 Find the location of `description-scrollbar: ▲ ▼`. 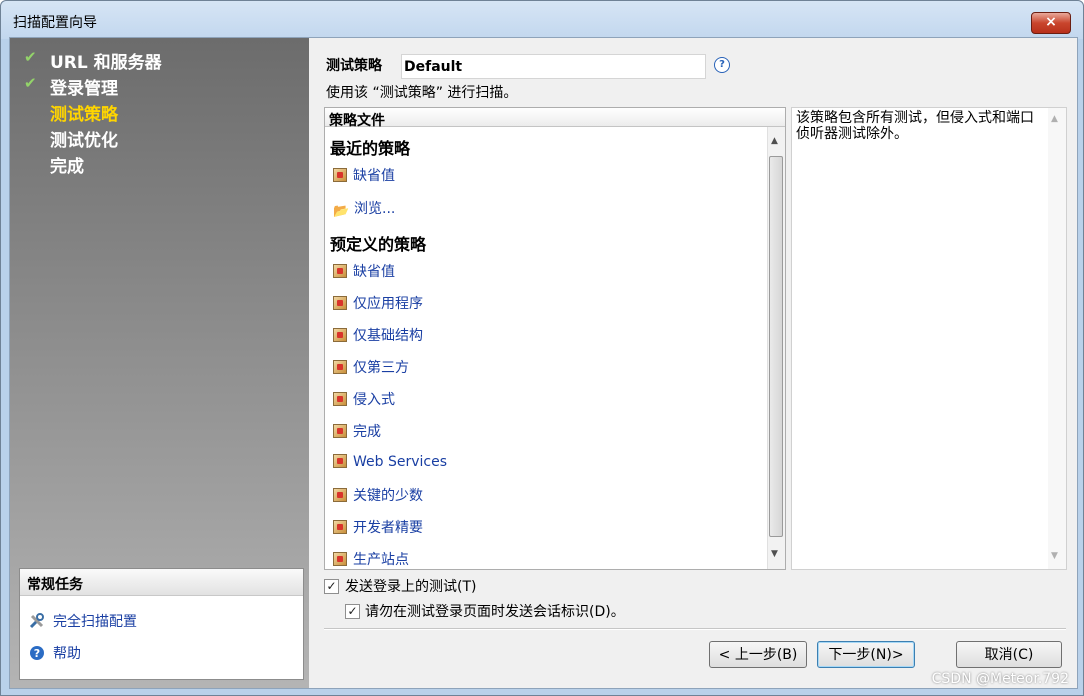

description-scrollbar: ▲ ▼ is located at coordinates (1057, 338).